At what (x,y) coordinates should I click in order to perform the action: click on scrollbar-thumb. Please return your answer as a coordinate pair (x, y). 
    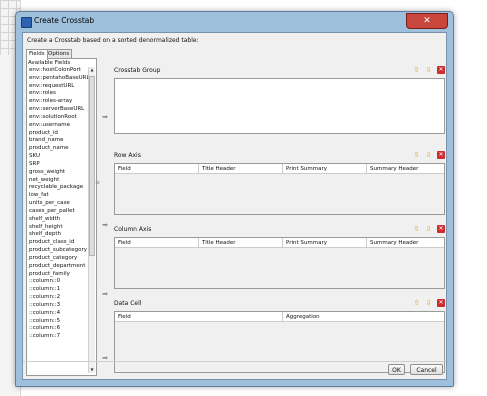
    Looking at the image, I should click on (92, 166).